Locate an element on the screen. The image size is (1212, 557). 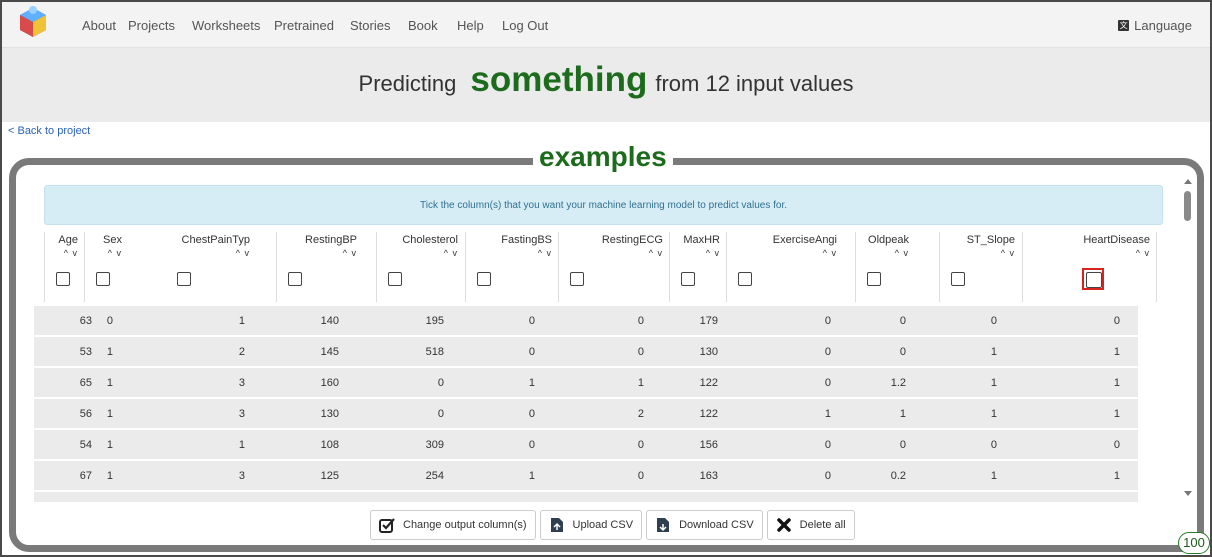
predict-checkbox-exerciseangi is located at coordinates (745, 279).